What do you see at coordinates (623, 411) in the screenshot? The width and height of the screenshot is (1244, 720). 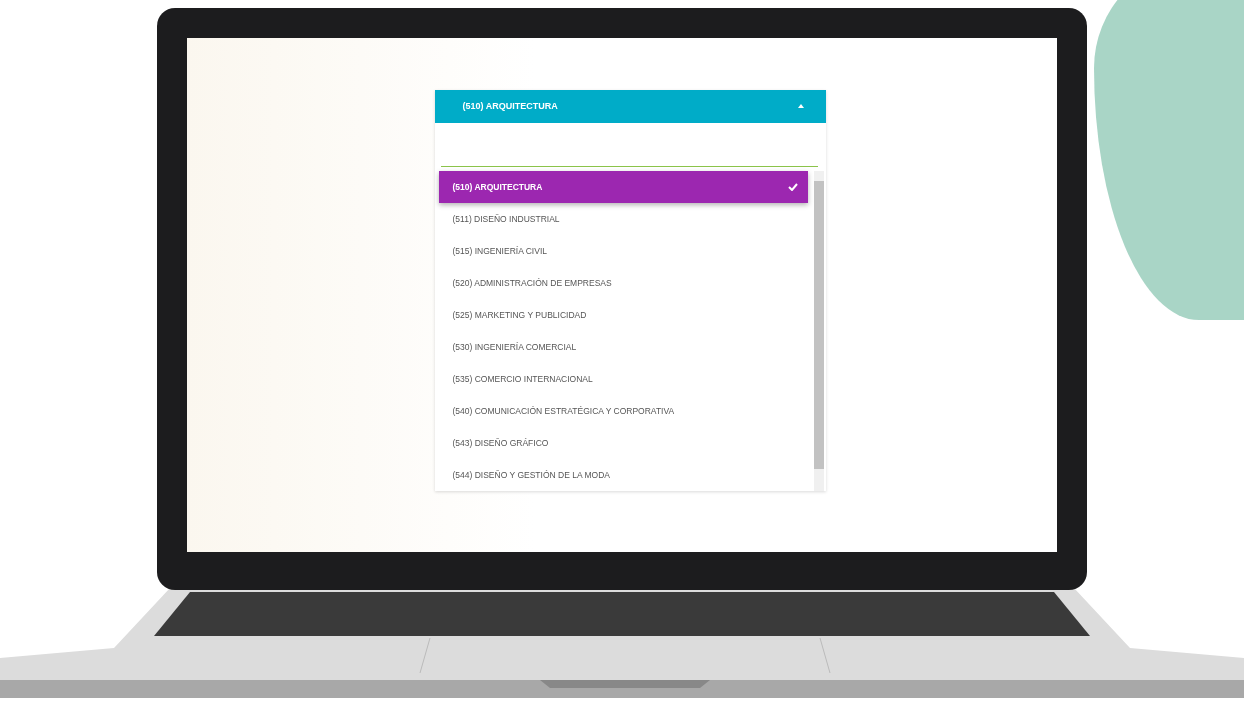 I see `option-item: (540) COMUNICACIÓN ESTRATÉGICA Y CORPORATIVA` at bounding box center [623, 411].